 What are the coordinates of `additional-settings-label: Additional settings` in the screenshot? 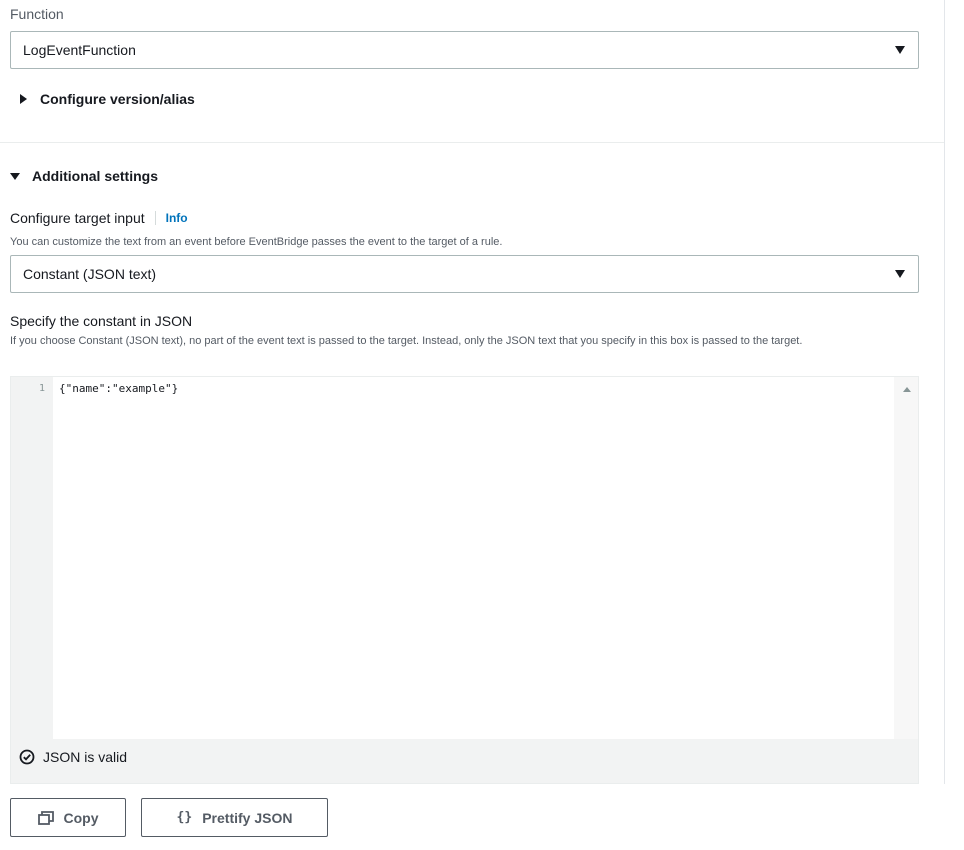 It's located at (95, 176).